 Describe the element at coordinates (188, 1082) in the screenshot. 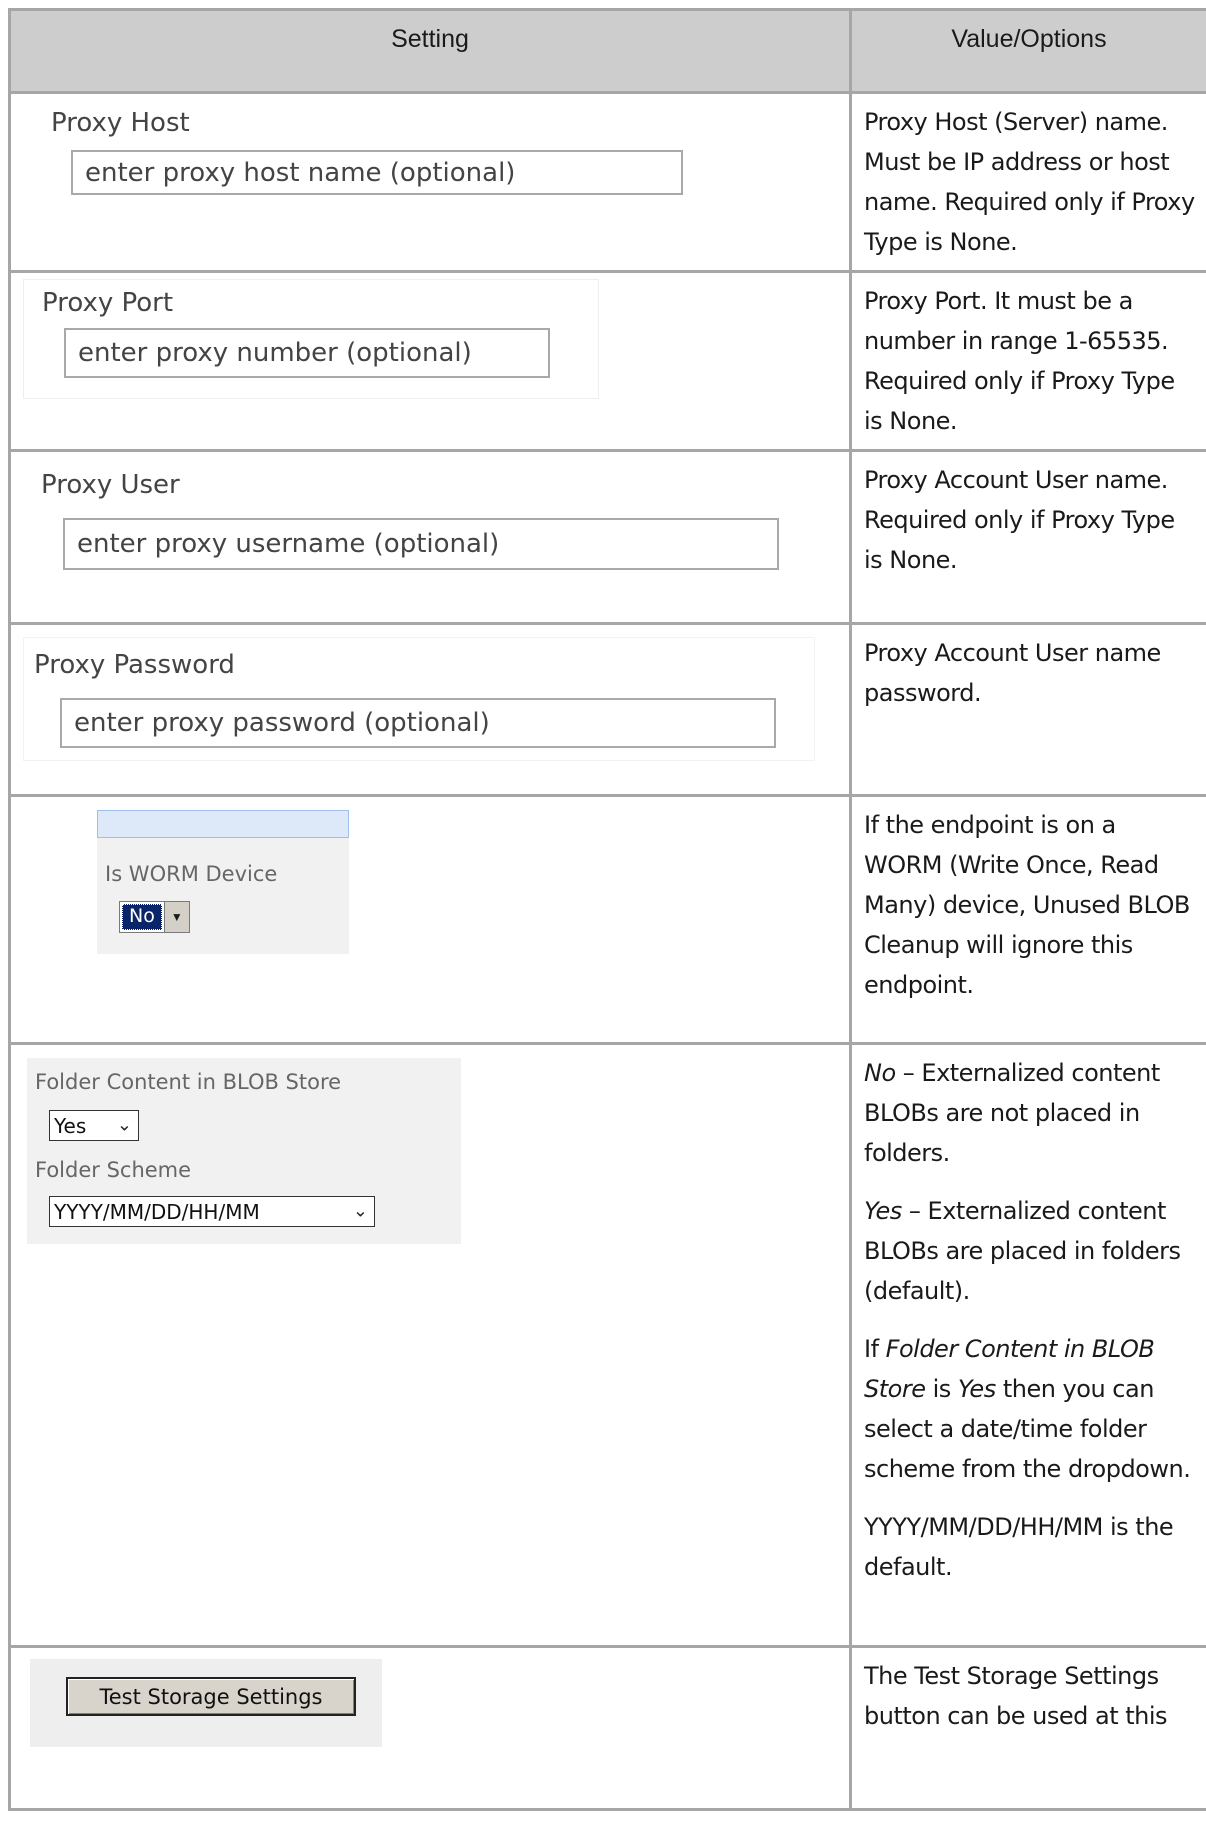

I see `folder-content-label: Folder Content in BLOB Store` at that location.